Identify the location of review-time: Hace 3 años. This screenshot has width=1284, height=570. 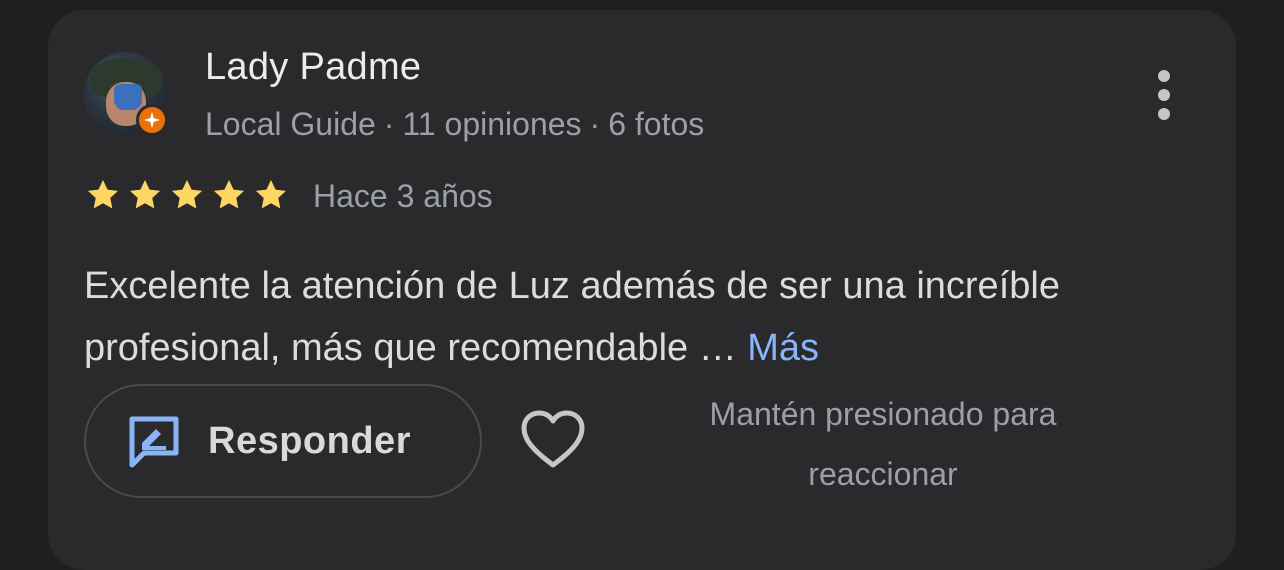
(403, 196).